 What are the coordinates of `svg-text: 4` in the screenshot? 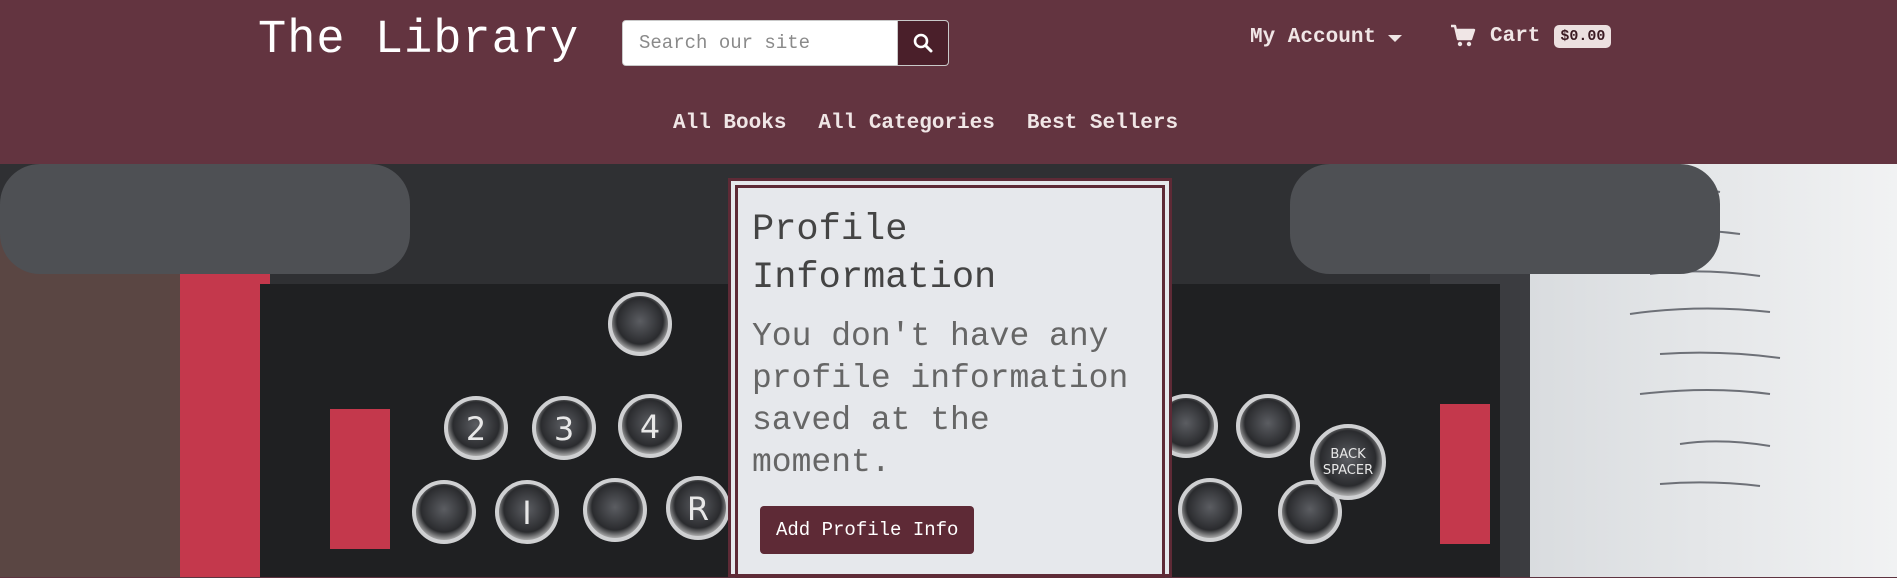 It's located at (650, 427).